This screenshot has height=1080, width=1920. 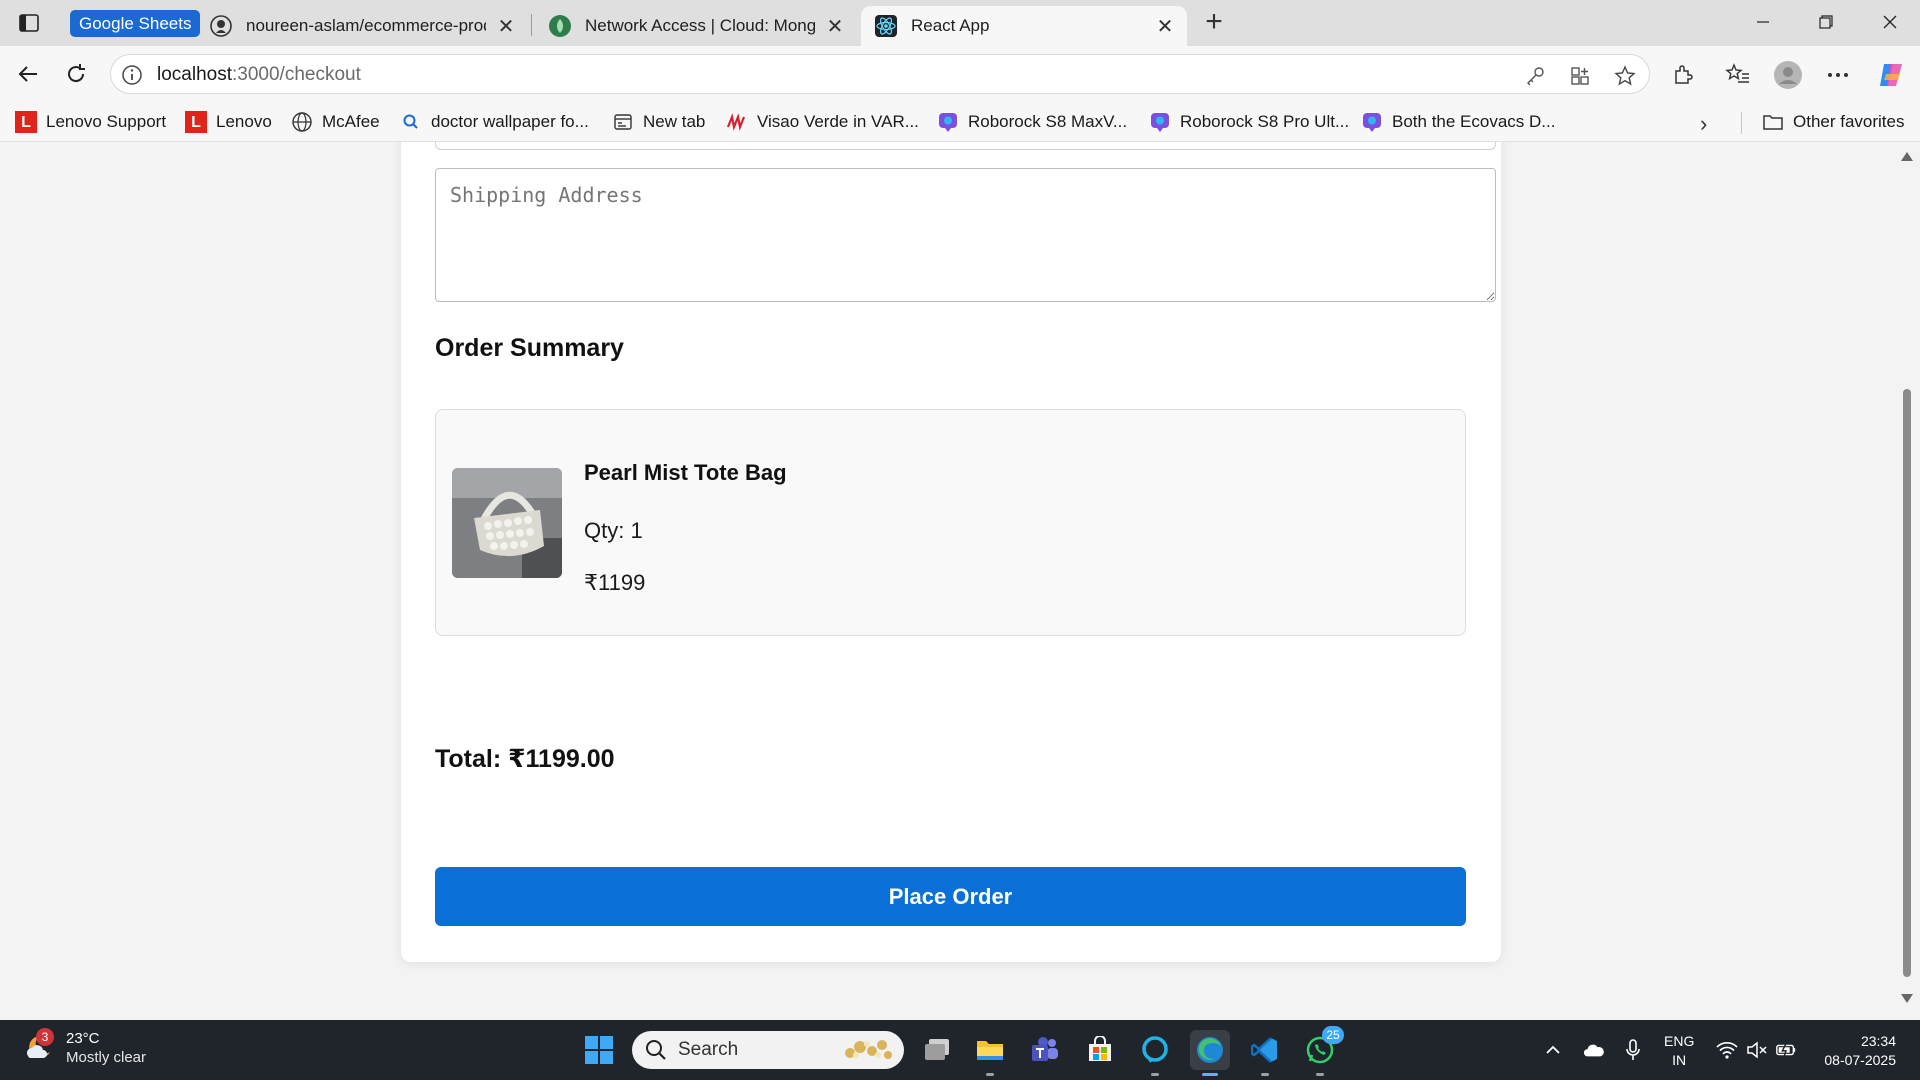 What do you see at coordinates (950, 25) in the screenshot?
I see `tab-title: React App` at bounding box center [950, 25].